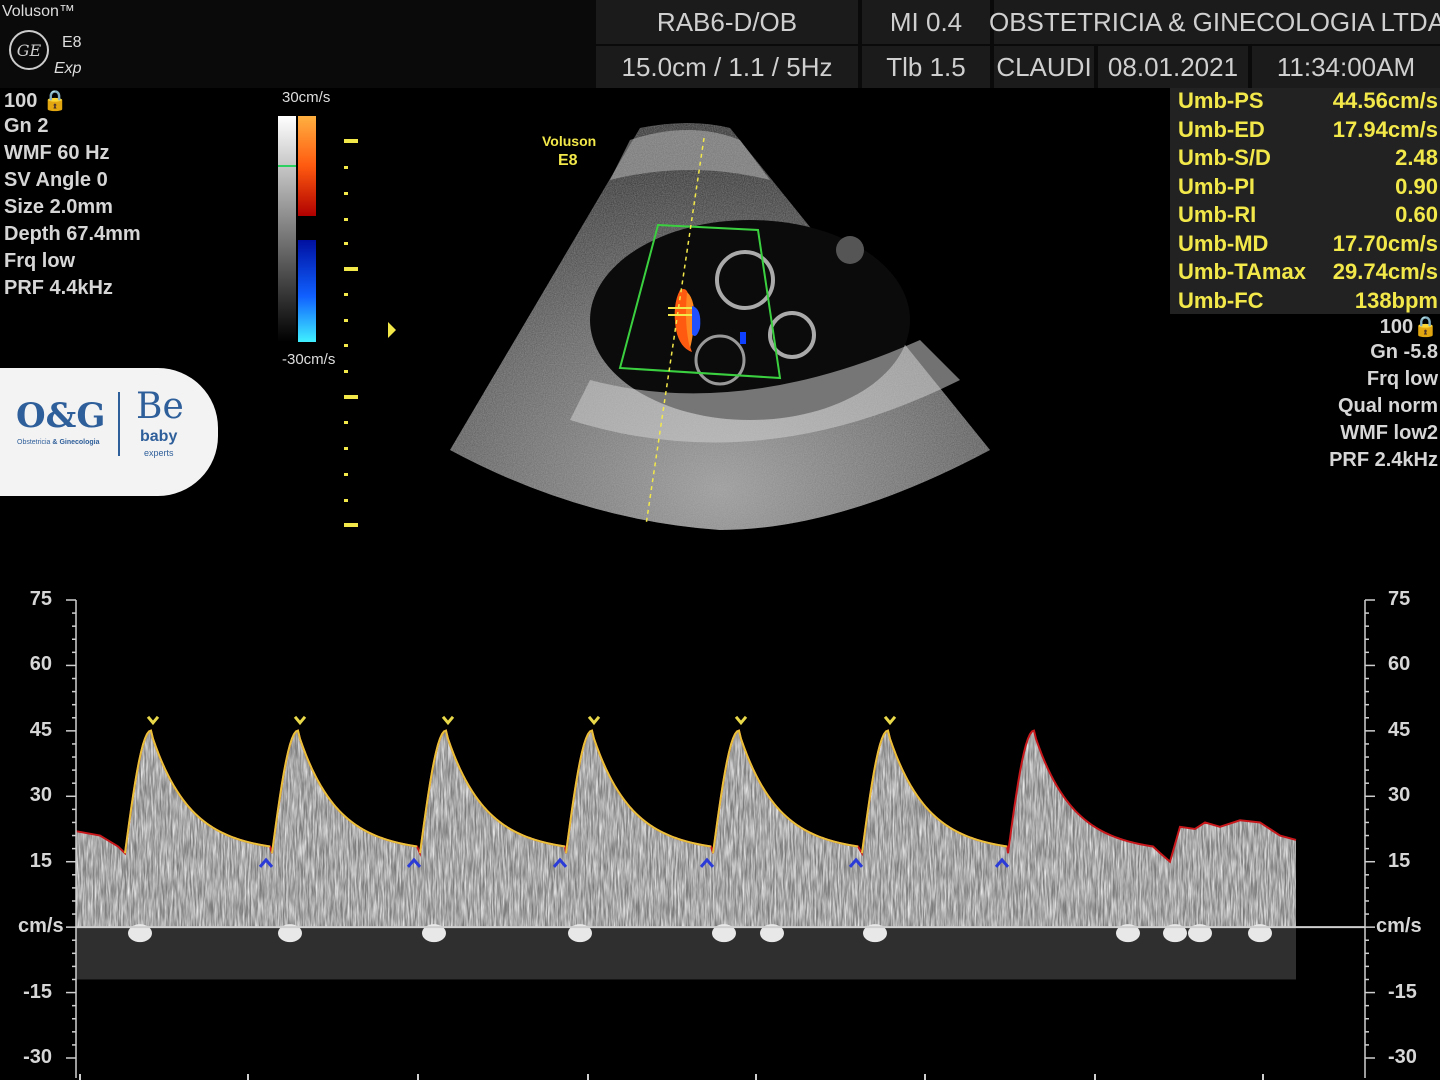 The image size is (1440, 1080). What do you see at coordinates (1221, 300) in the screenshot?
I see `measurement-label: Umb-FC` at bounding box center [1221, 300].